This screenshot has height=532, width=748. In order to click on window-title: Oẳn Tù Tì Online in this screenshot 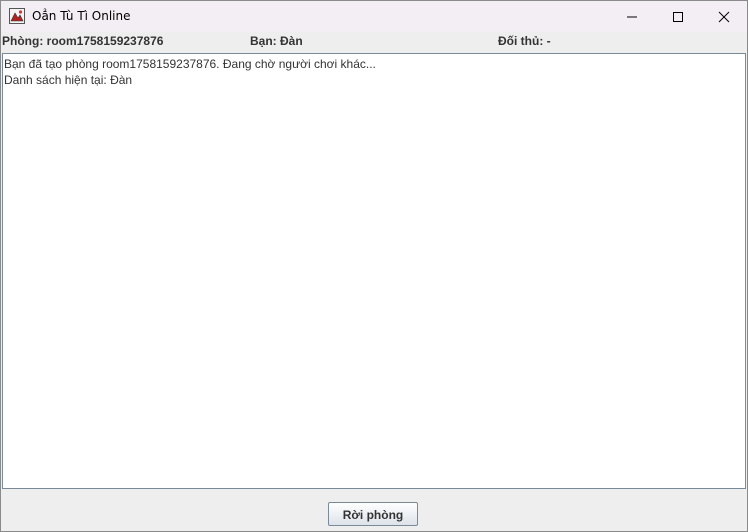, I will do `click(81, 16)`.